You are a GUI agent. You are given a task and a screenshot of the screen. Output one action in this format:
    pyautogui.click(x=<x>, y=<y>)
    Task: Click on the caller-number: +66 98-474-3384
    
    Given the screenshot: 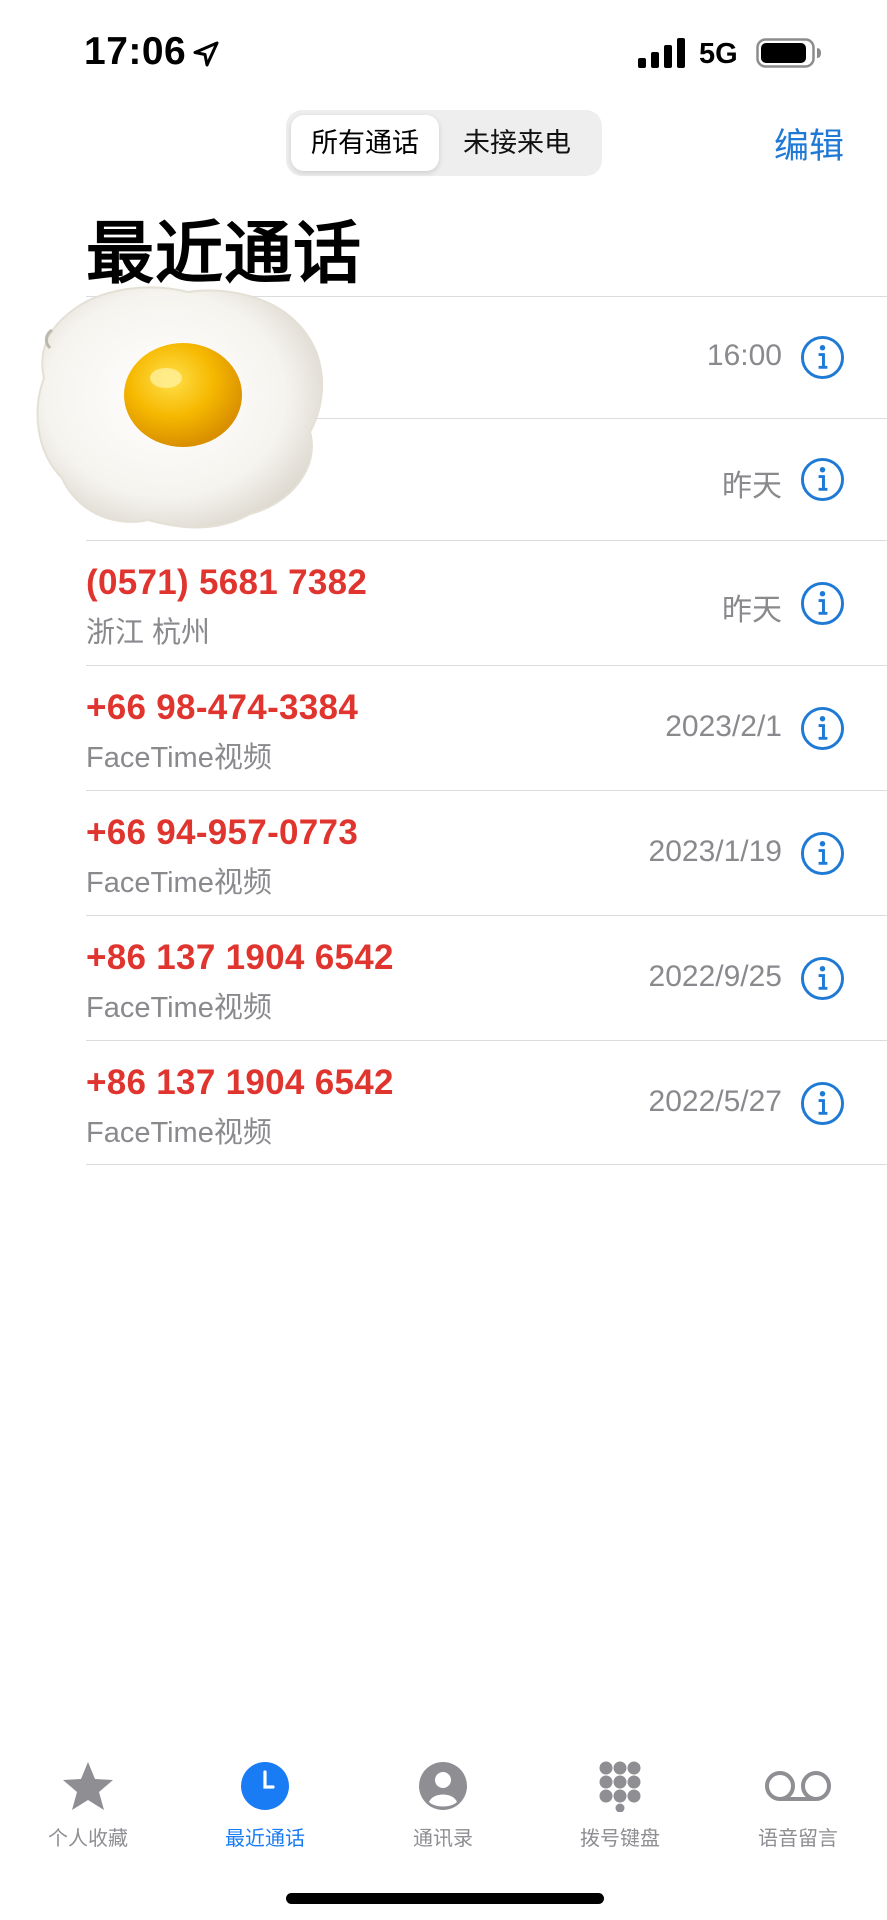 What is the action you would take?
    pyautogui.click(x=222, y=707)
    